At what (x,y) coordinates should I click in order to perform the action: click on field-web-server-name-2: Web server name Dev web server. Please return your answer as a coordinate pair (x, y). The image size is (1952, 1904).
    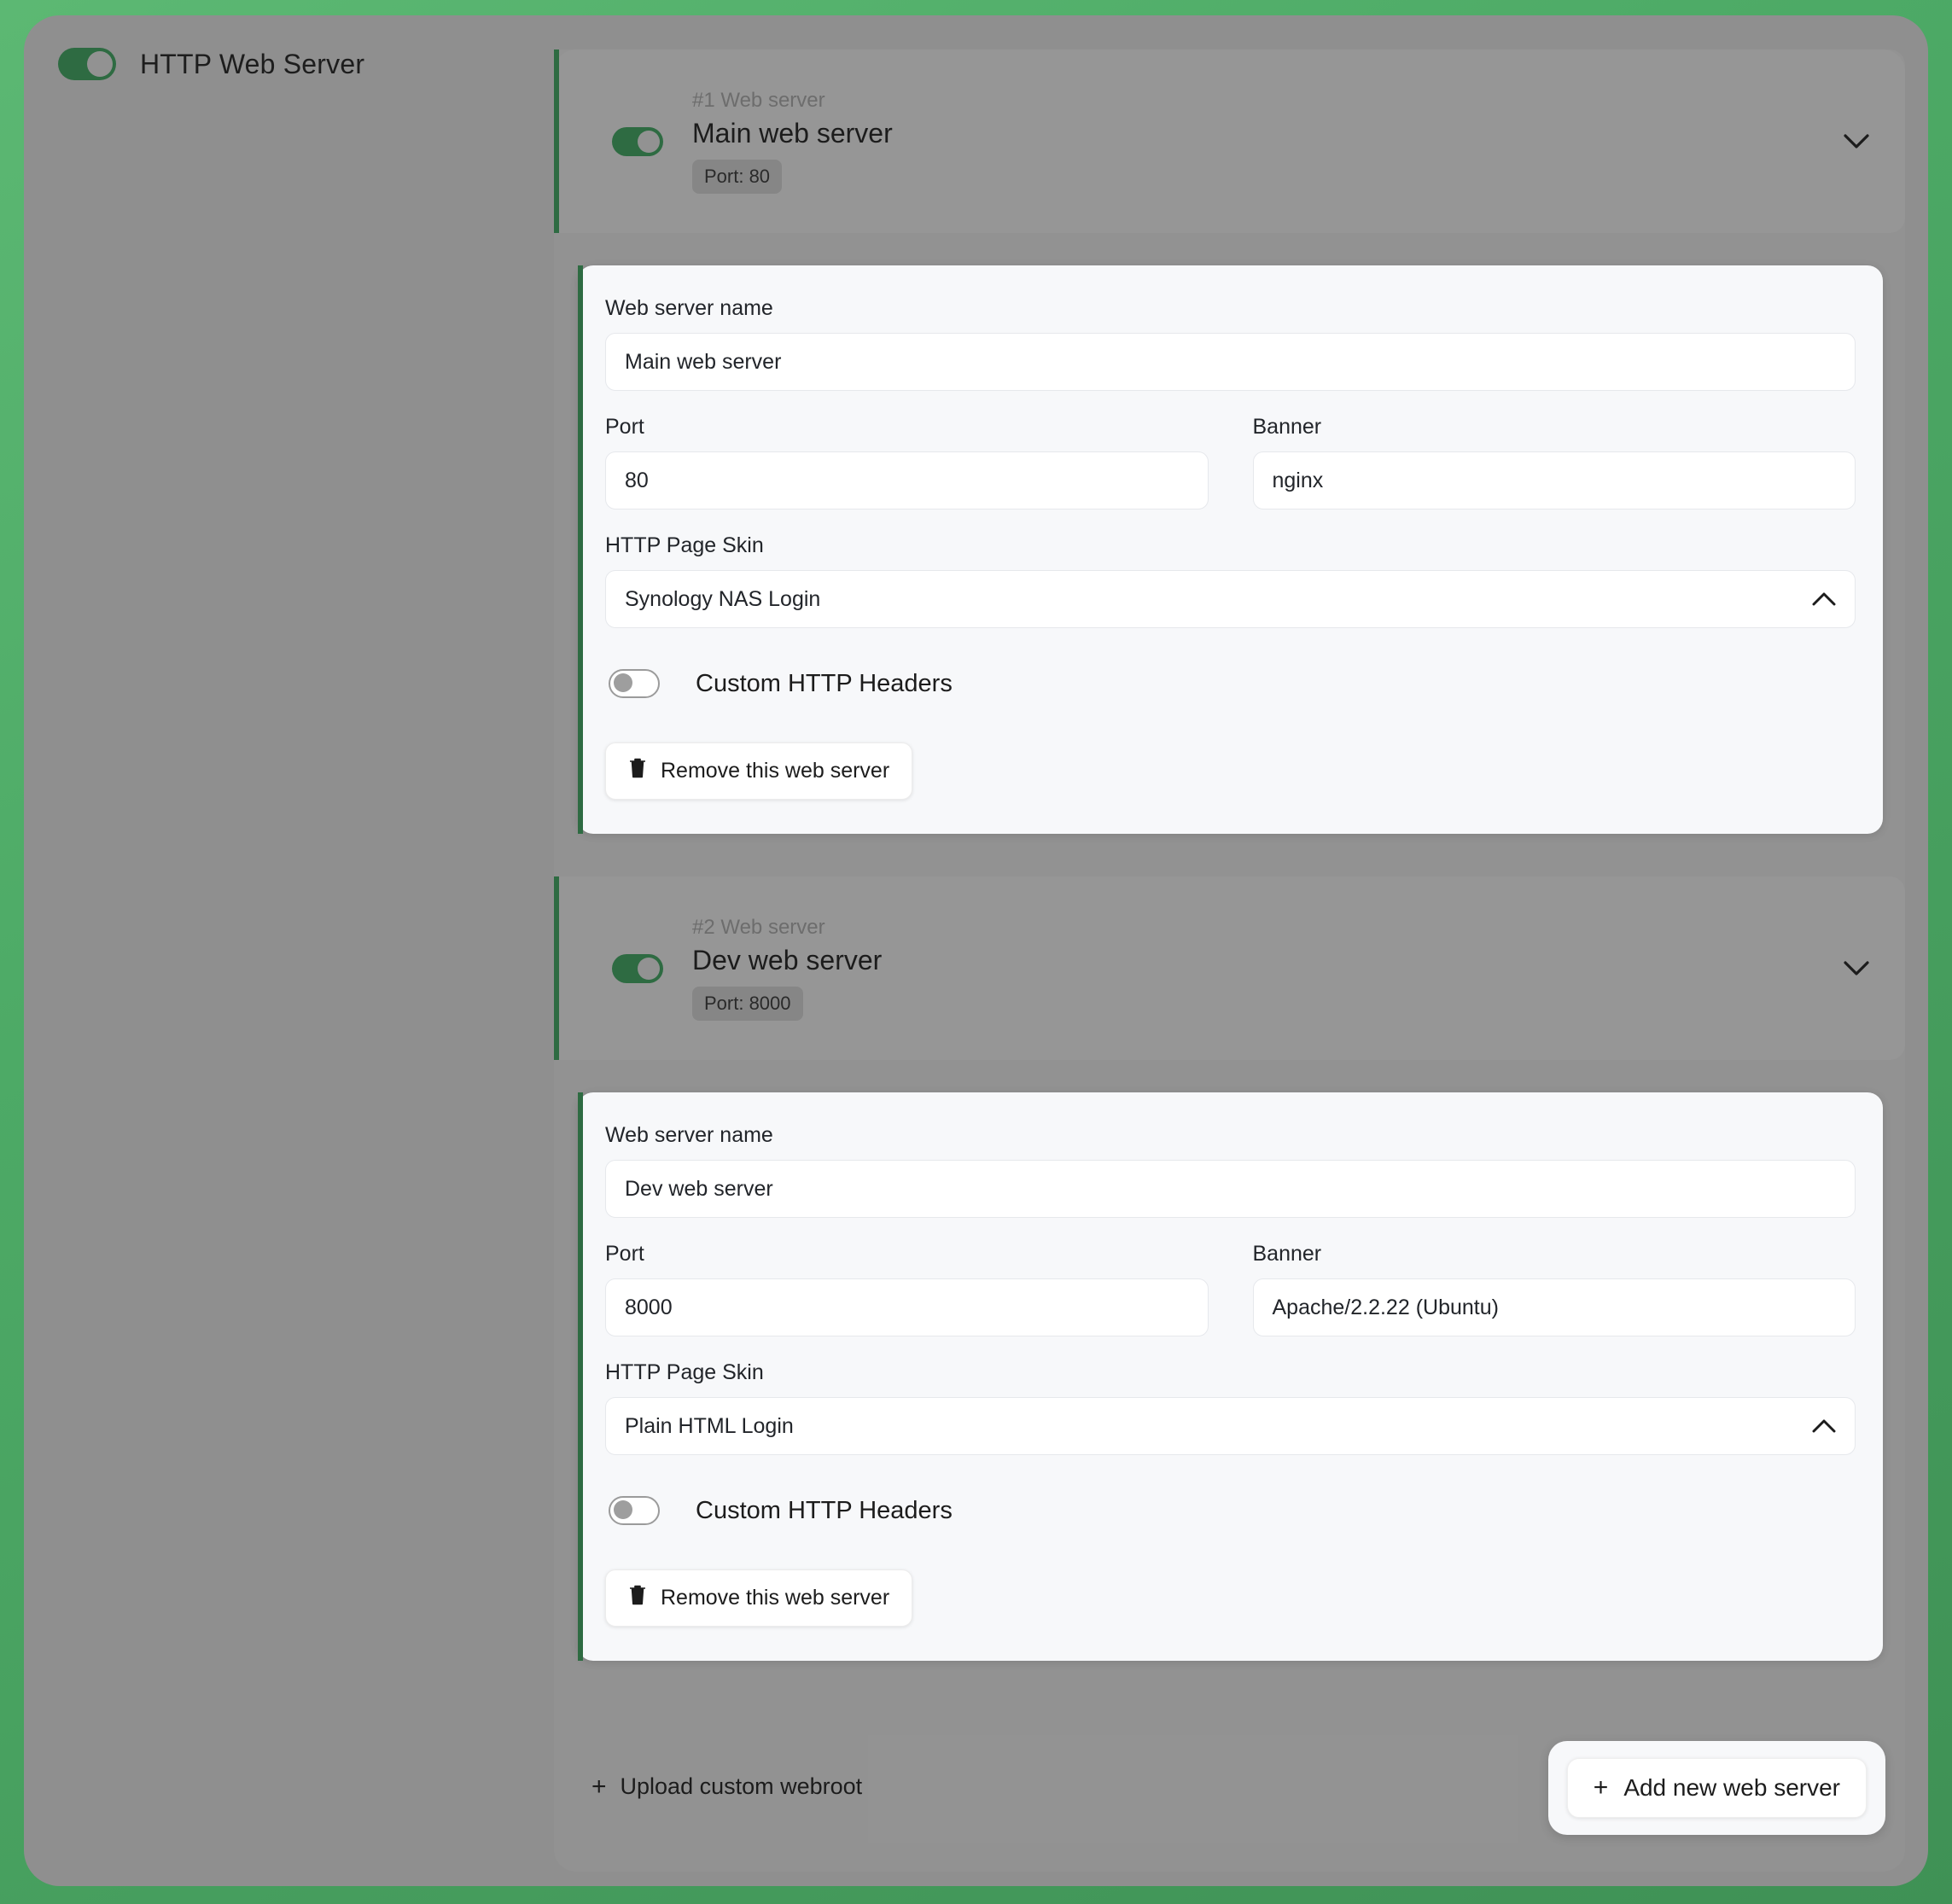
    Looking at the image, I should click on (1230, 1170).